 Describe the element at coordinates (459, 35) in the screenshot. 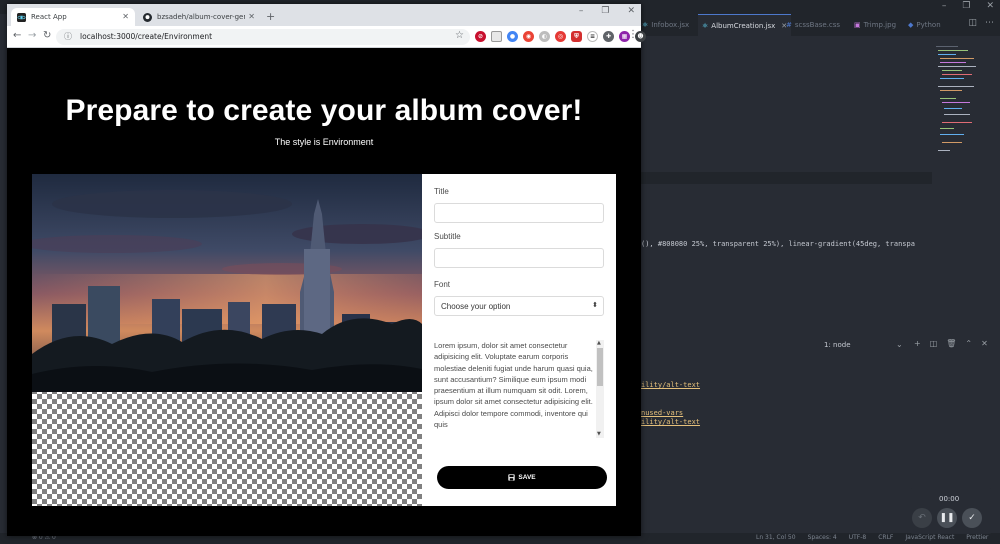

I see `bookmark-star-icon: ☆` at that location.